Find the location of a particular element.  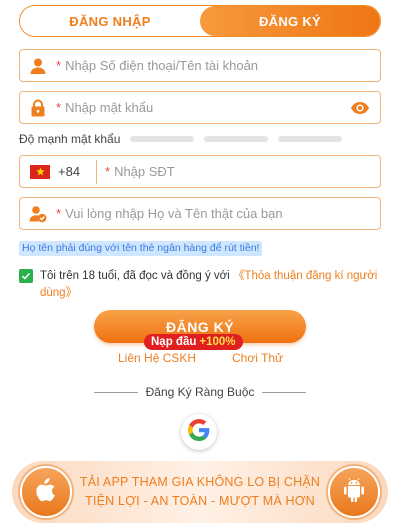

promo-label: Nạp đầu is located at coordinates (174, 342).